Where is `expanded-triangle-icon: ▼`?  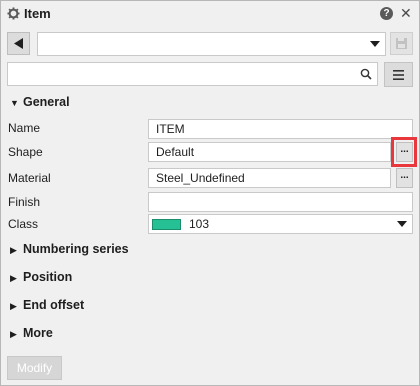 expanded-triangle-icon: ▼ is located at coordinates (14, 103).